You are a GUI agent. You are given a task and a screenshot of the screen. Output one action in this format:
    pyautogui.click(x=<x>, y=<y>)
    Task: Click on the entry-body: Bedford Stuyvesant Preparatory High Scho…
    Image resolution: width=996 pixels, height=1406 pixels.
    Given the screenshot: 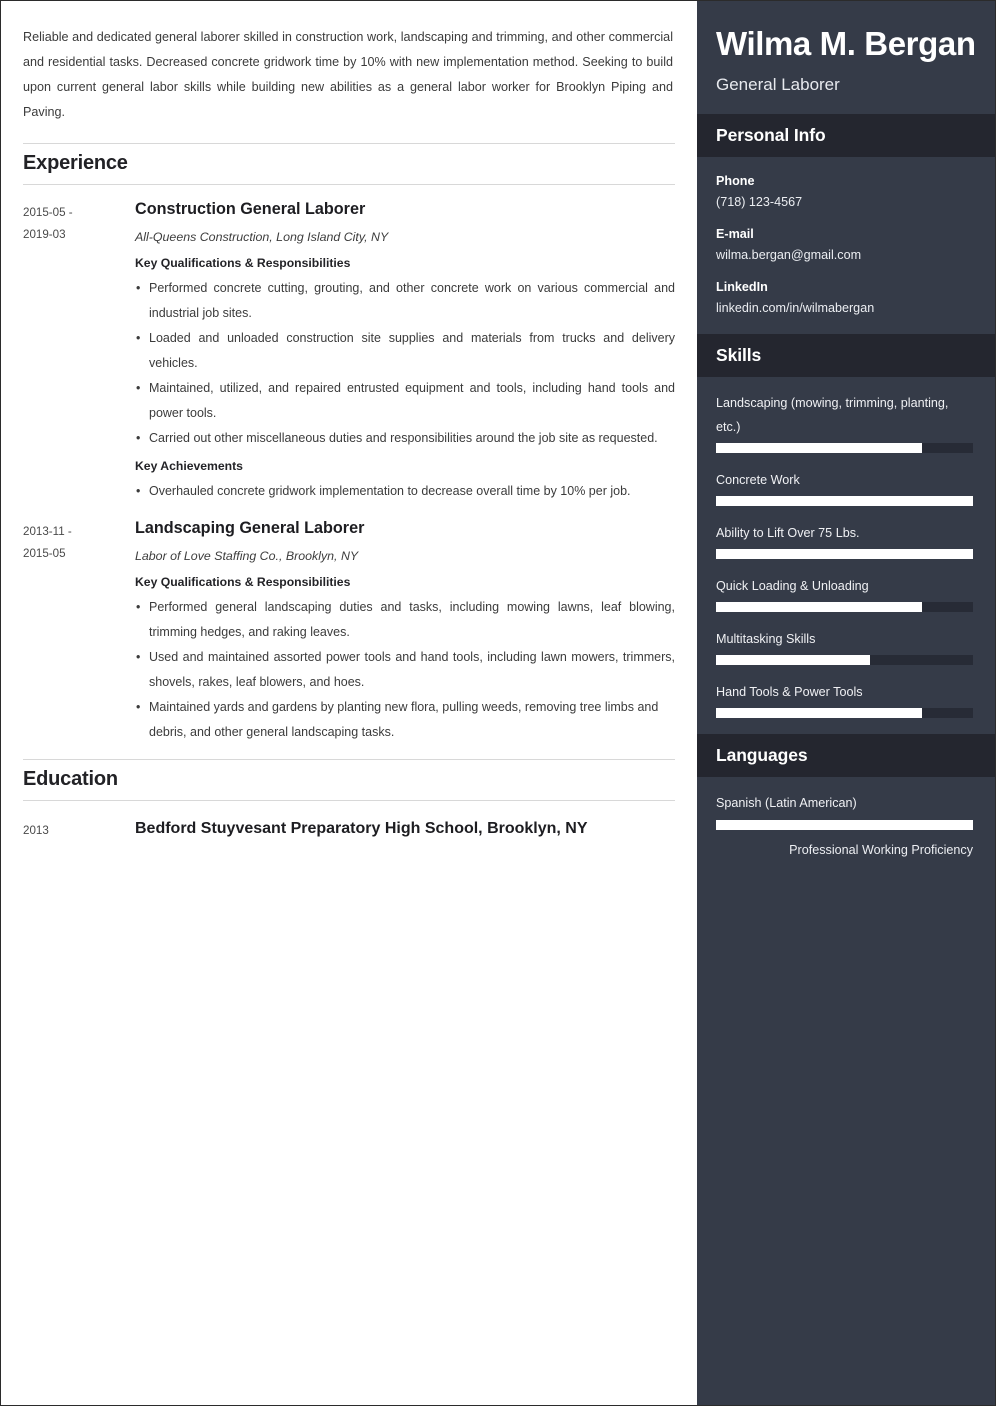 What is the action you would take?
    pyautogui.click(x=405, y=828)
    